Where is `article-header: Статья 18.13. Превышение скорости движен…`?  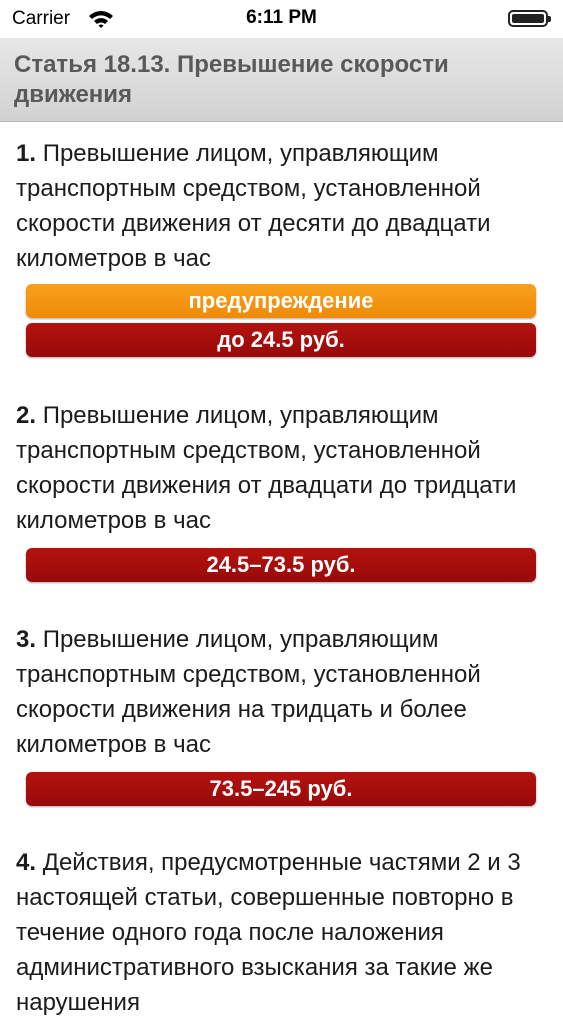
article-header: Статья 18.13. Превышение скорости движен… is located at coordinates (281, 80).